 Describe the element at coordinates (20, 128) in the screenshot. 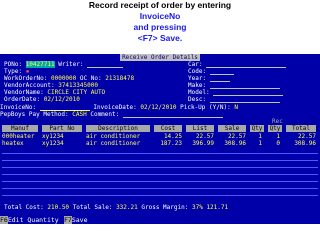

I see `col-manuf: Manuf` at that location.